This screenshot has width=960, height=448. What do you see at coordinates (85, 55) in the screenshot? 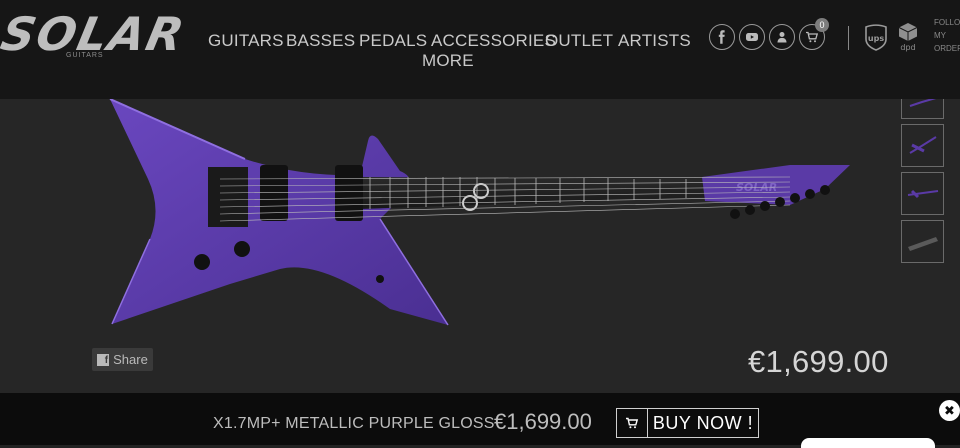
I see `logo-subtitle: GUITARS` at bounding box center [85, 55].